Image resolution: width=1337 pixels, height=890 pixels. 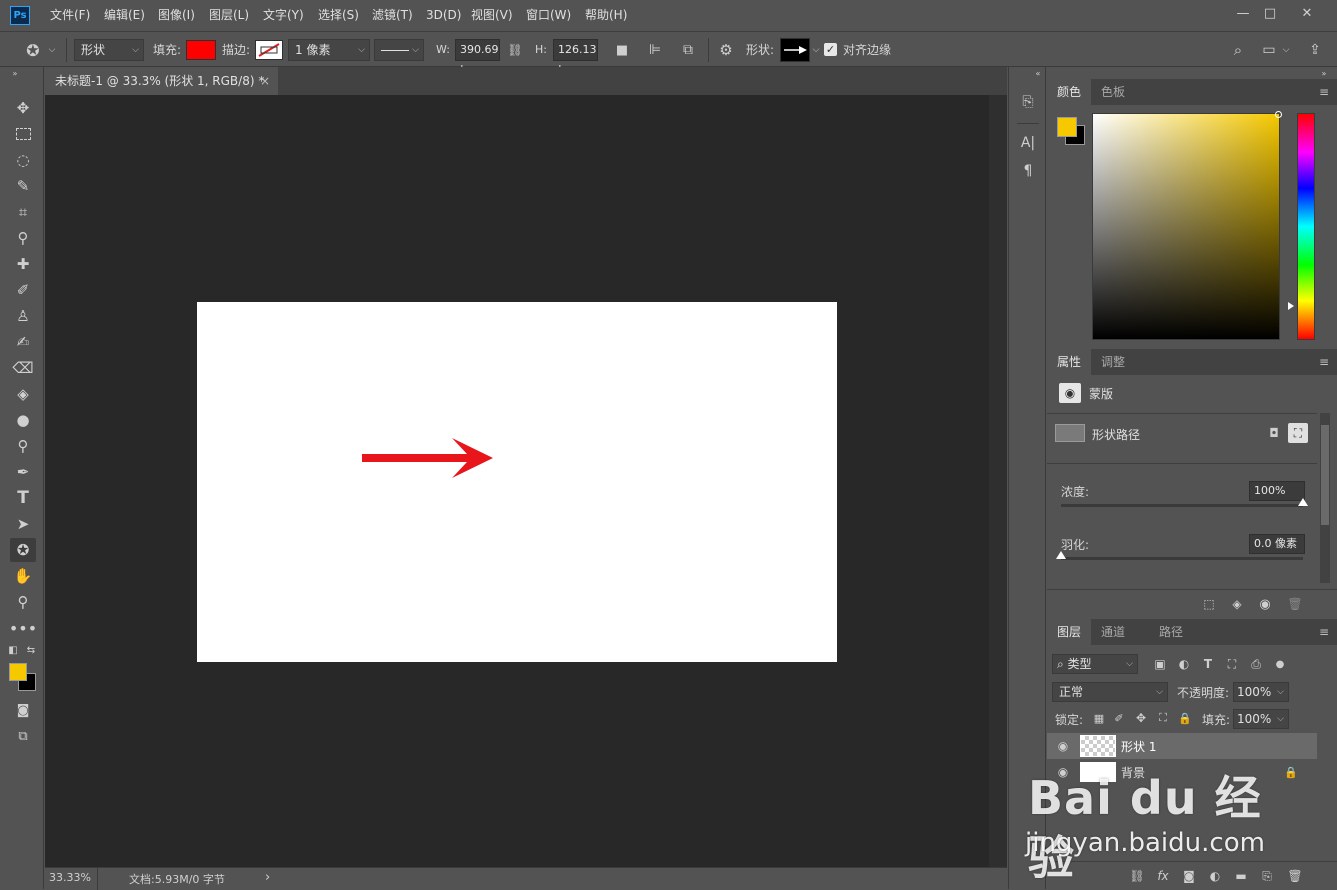 What do you see at coordinates (622, 50) in the screenshot?
I see `path-operations-icon: ■` at bounding box center [622, 50].